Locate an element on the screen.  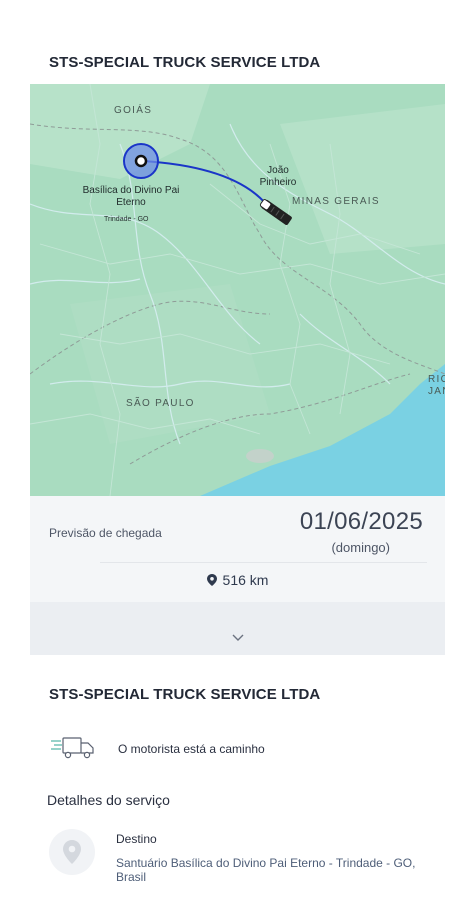
divider is located at coordinates (263, 562).